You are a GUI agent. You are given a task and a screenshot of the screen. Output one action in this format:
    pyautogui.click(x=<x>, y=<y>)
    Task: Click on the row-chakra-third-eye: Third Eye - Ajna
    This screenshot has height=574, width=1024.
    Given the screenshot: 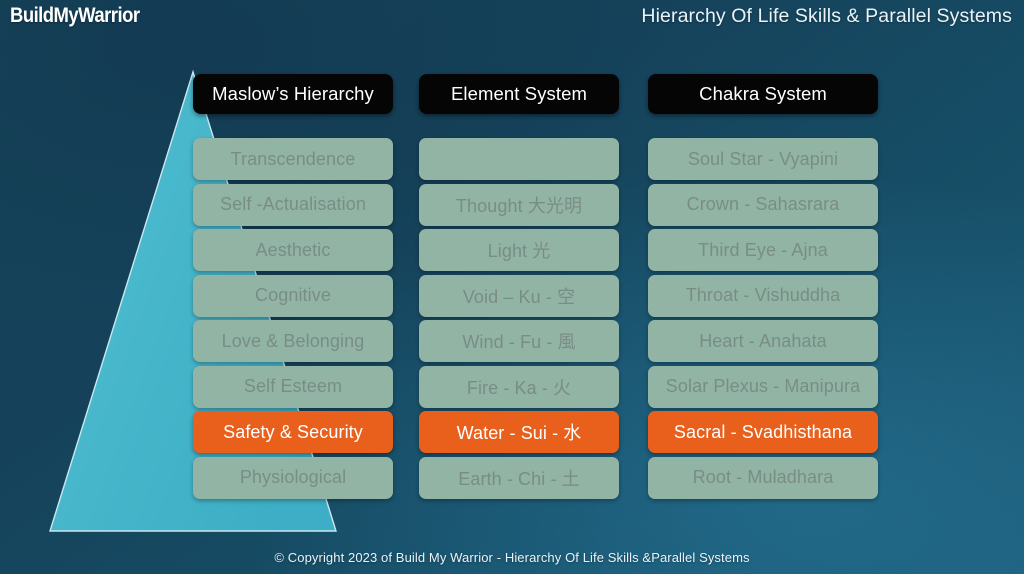 What is the action you would take?
    pyautogui.click(x=763, y=250)
    